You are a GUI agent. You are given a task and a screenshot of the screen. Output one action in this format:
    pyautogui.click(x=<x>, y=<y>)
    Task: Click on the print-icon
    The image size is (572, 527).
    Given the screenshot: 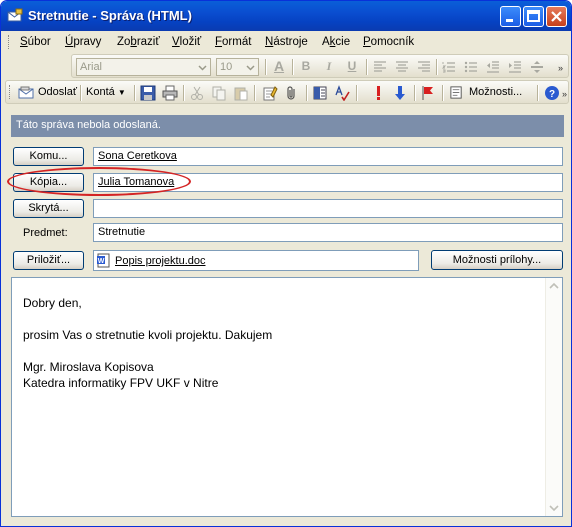 What is the action you would take?
    pyautogui.click(x=170, y=93)
    